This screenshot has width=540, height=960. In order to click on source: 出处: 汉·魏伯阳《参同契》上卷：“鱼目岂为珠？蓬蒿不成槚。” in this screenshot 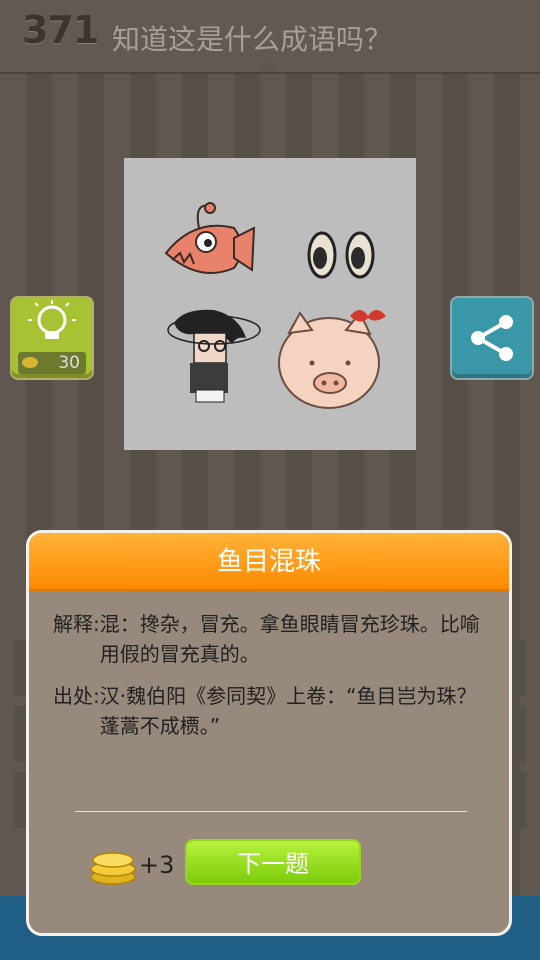, I will do `click(273, 711)`.